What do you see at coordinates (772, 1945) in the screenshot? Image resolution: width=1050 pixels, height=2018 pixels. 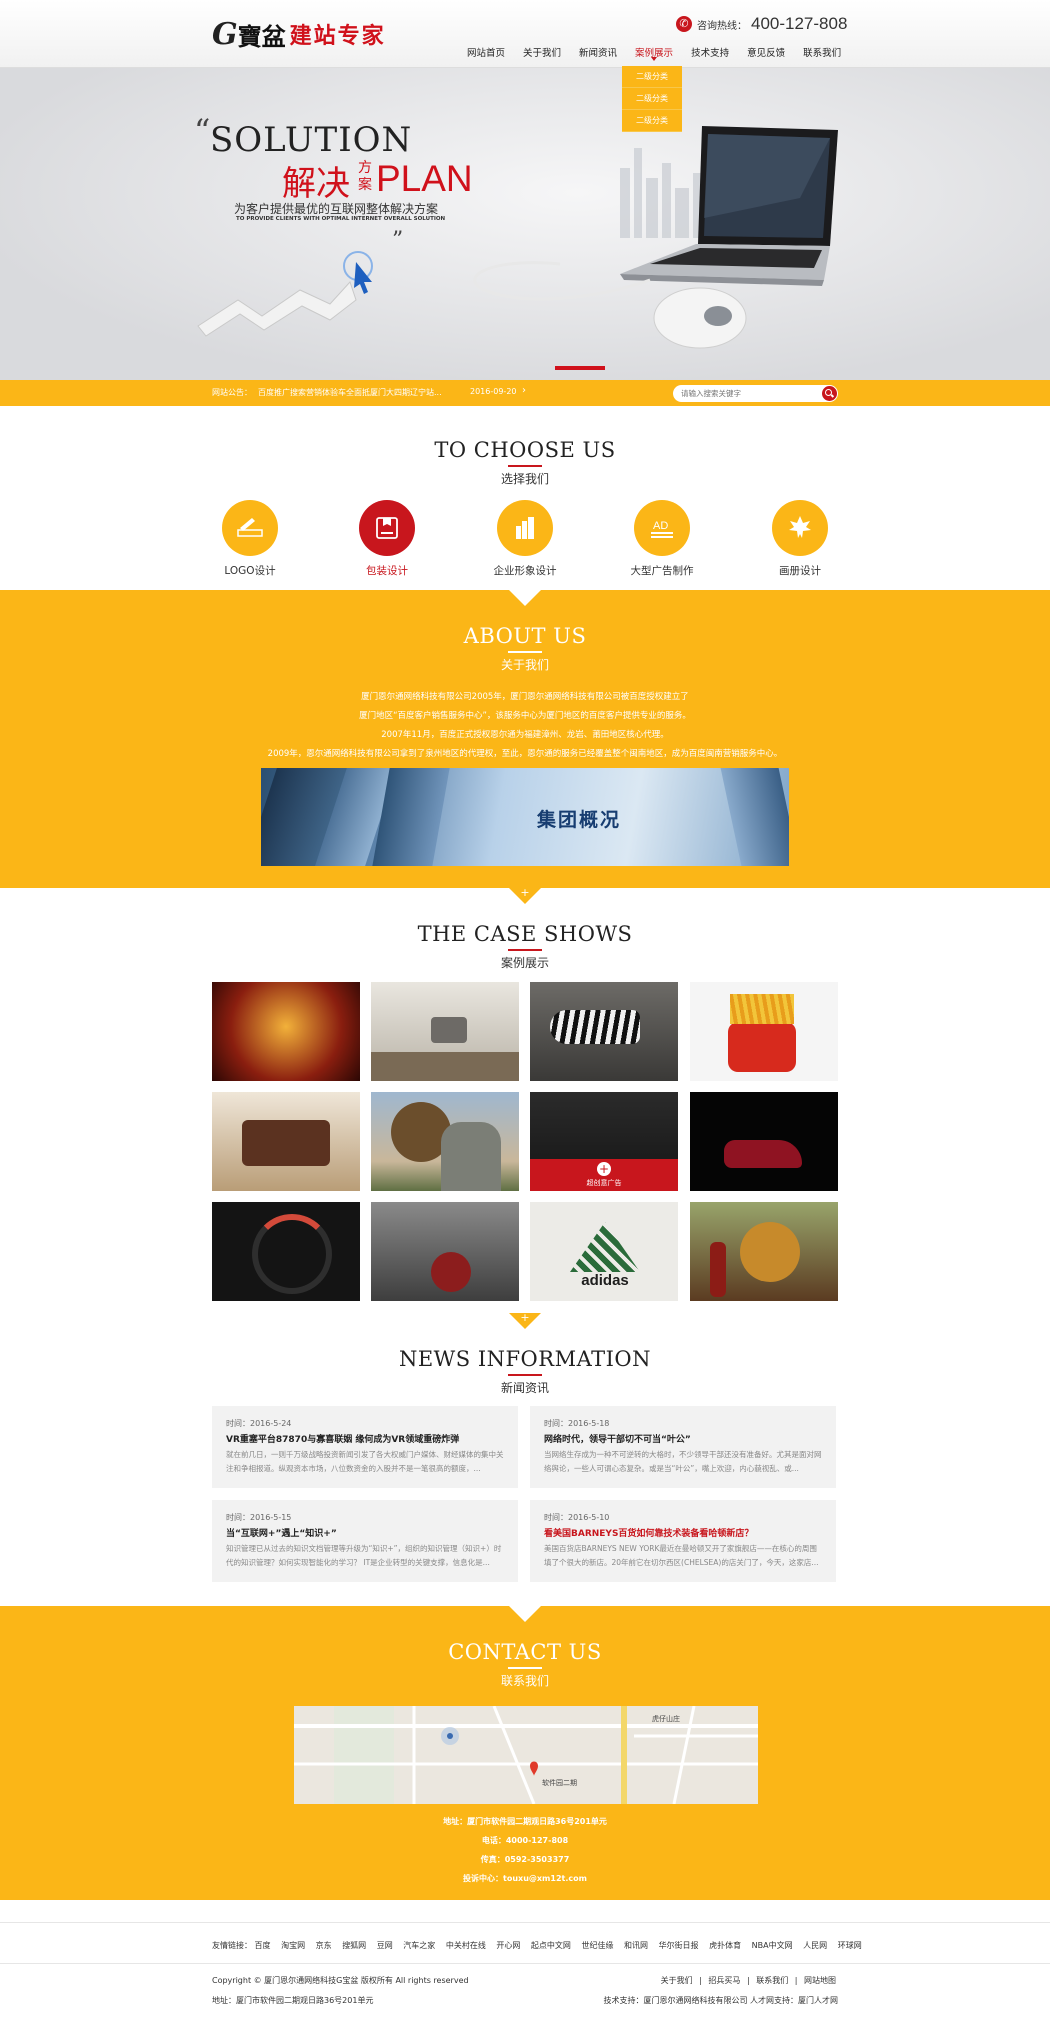 I see `friend-link: NBA中文网` at bounding box center [772, 1945].